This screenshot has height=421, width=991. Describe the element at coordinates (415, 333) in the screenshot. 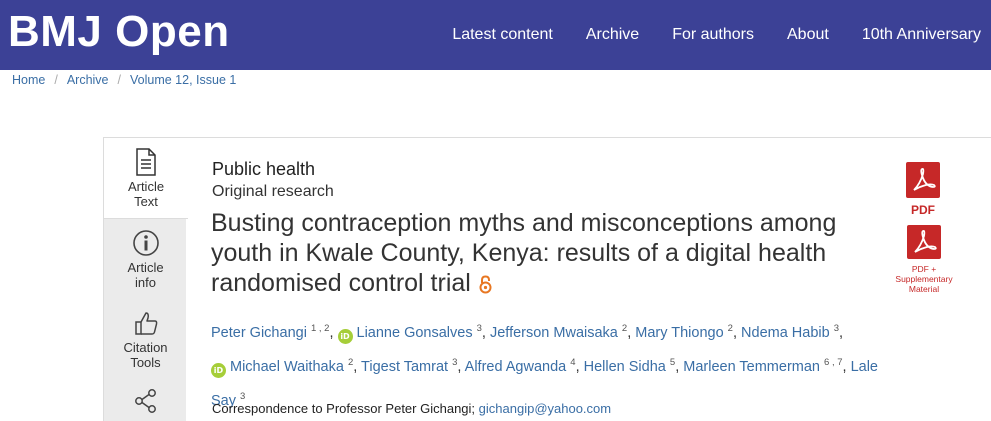

I see `author-link: Lianne Gonsalves` at that location.